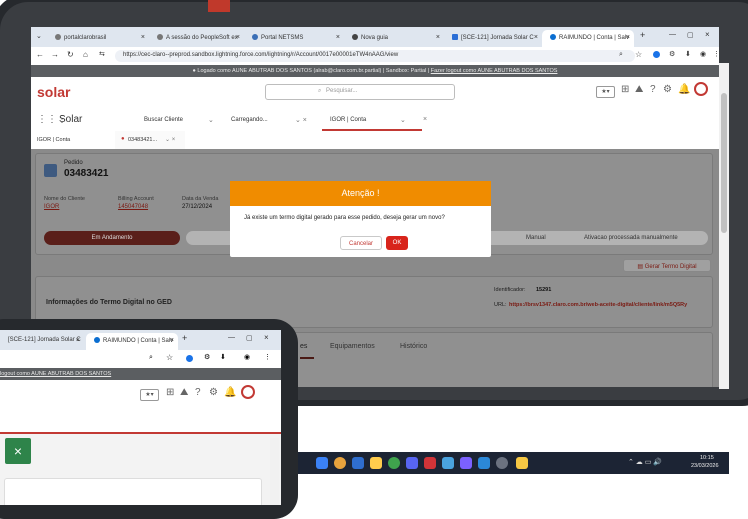 The image size is (748, 519). What do you see at coordinates (196, 38) in the screenshot?
I see `browser-tab: A sessão do PeopleSoft ex ×` at bounding box center [196, 38].